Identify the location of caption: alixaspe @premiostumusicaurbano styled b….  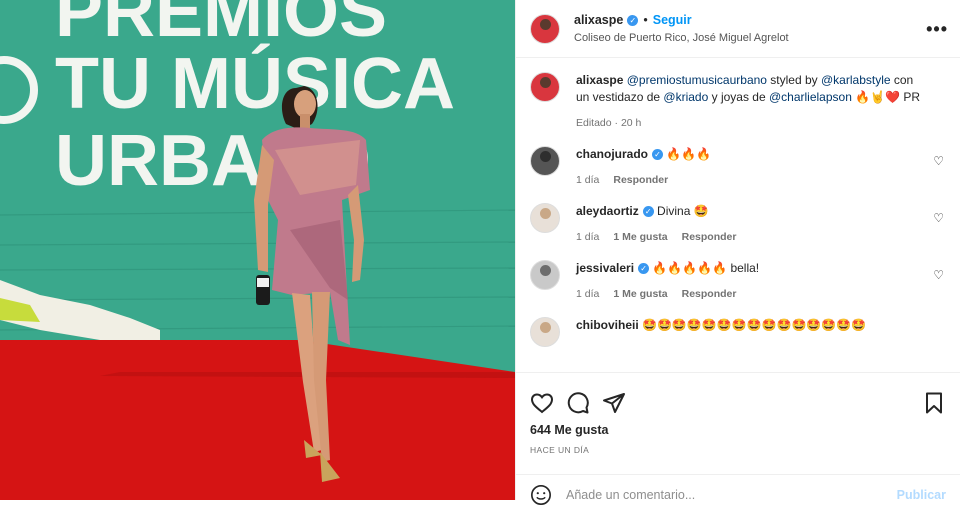
(738, 102).